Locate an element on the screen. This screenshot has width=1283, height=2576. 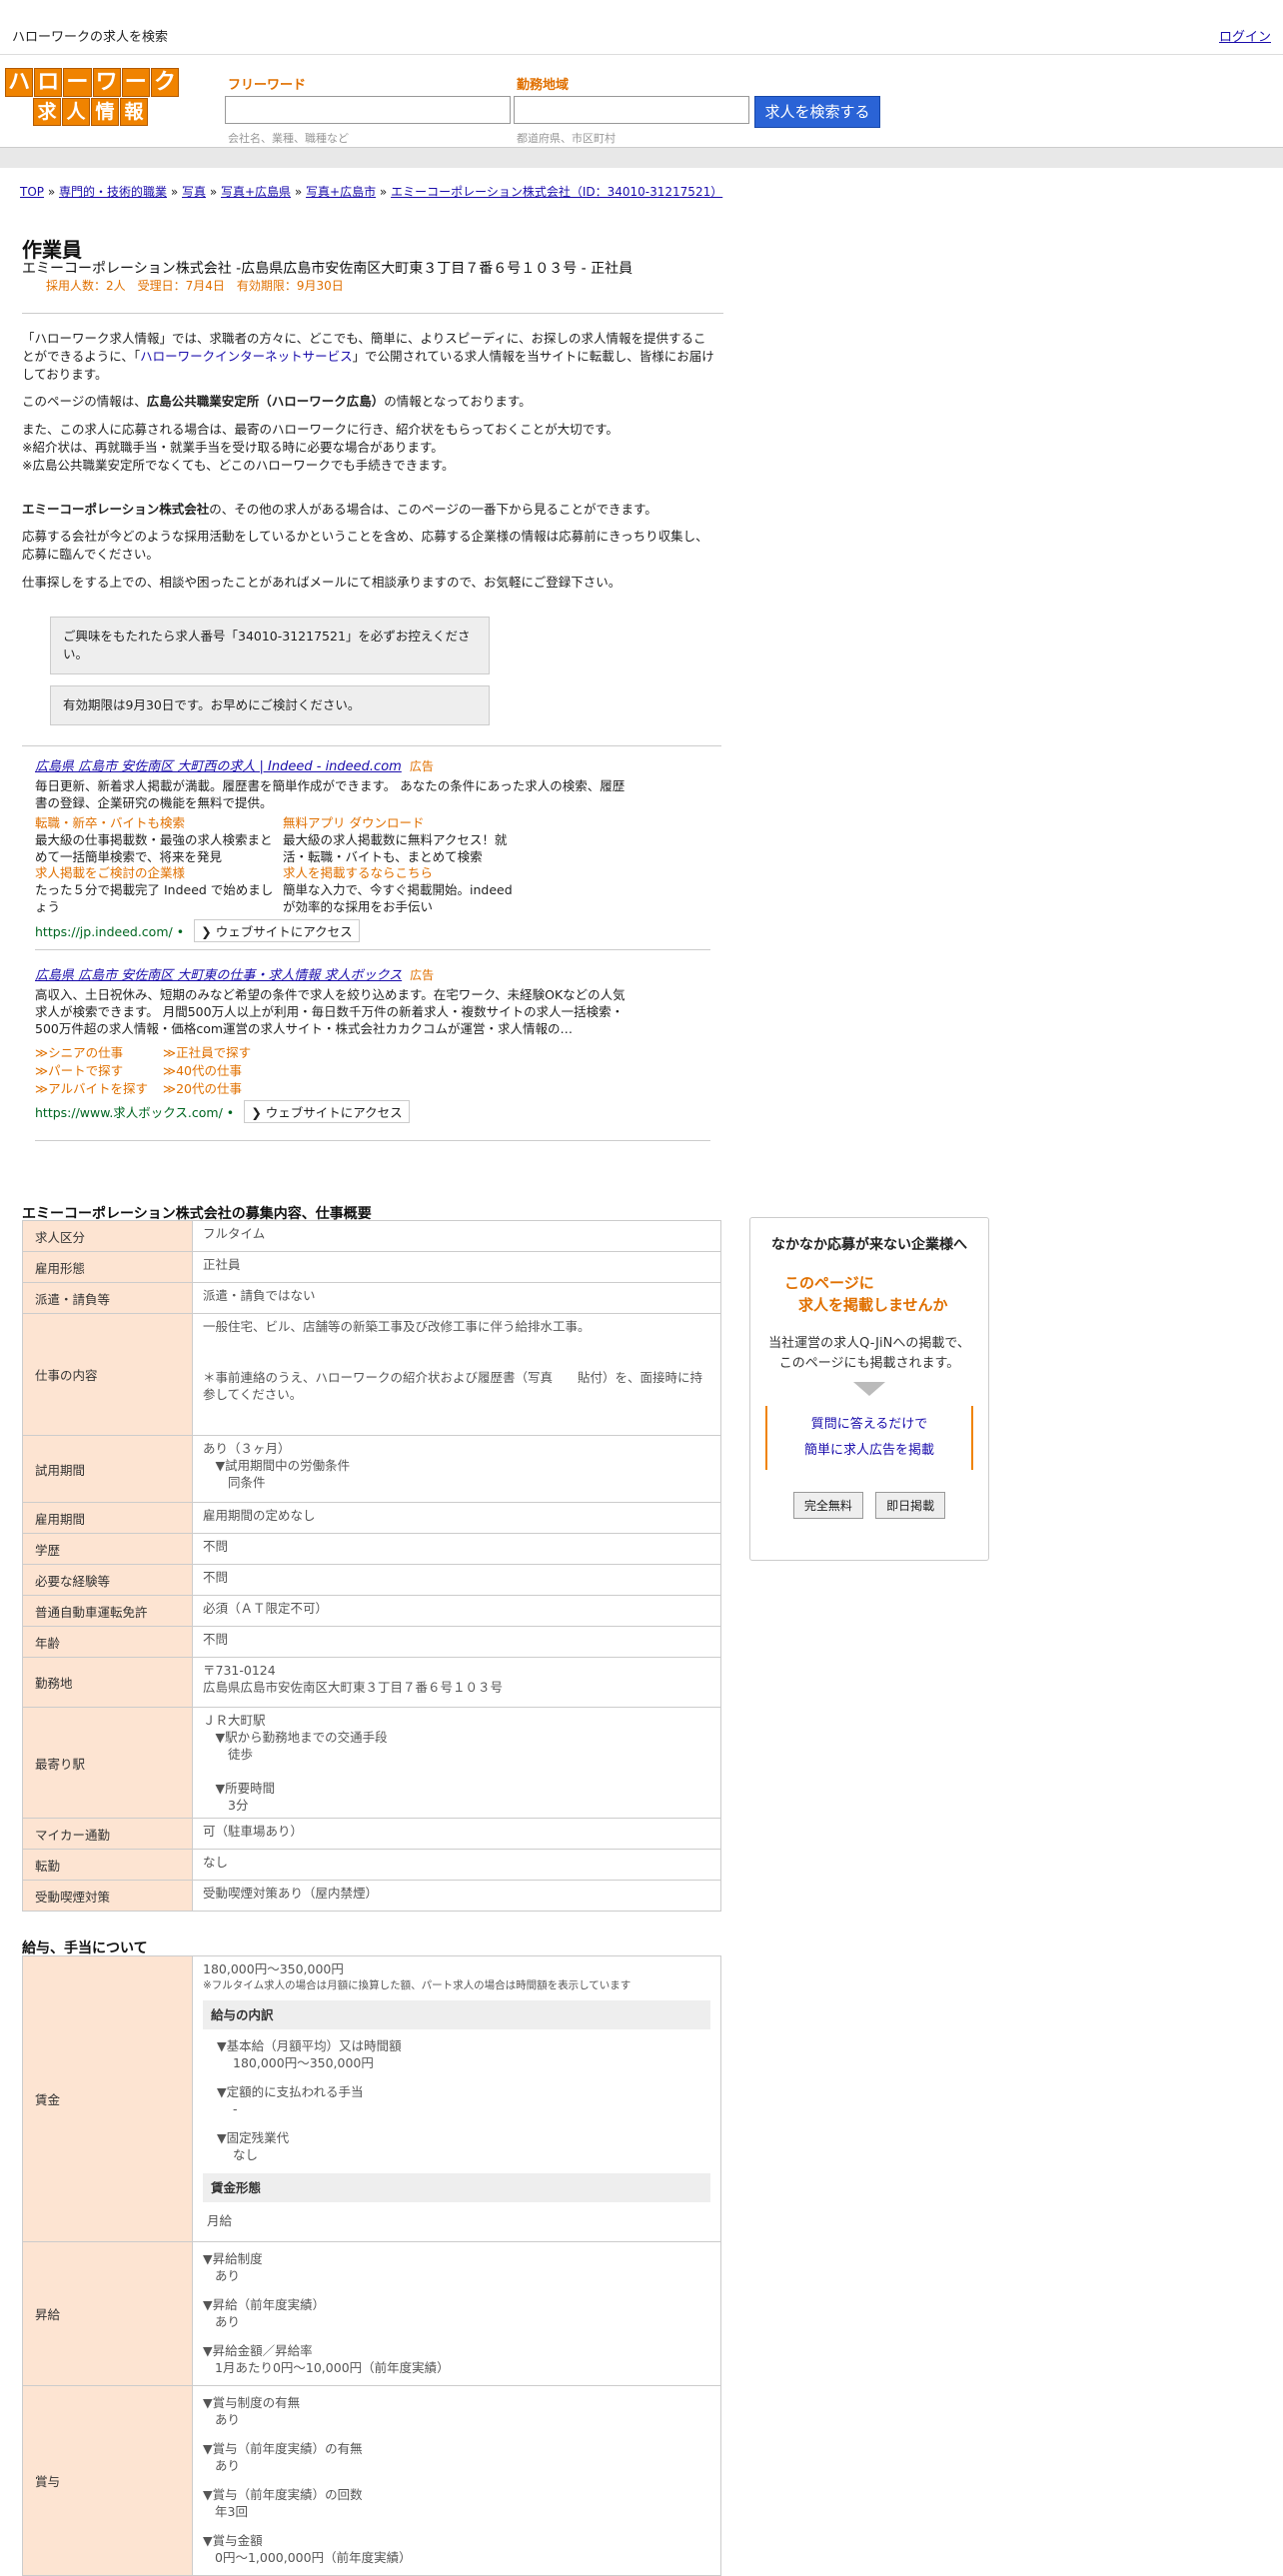
breadcrumb-city: 写真+広島市 is located at coordinates (341, 192).